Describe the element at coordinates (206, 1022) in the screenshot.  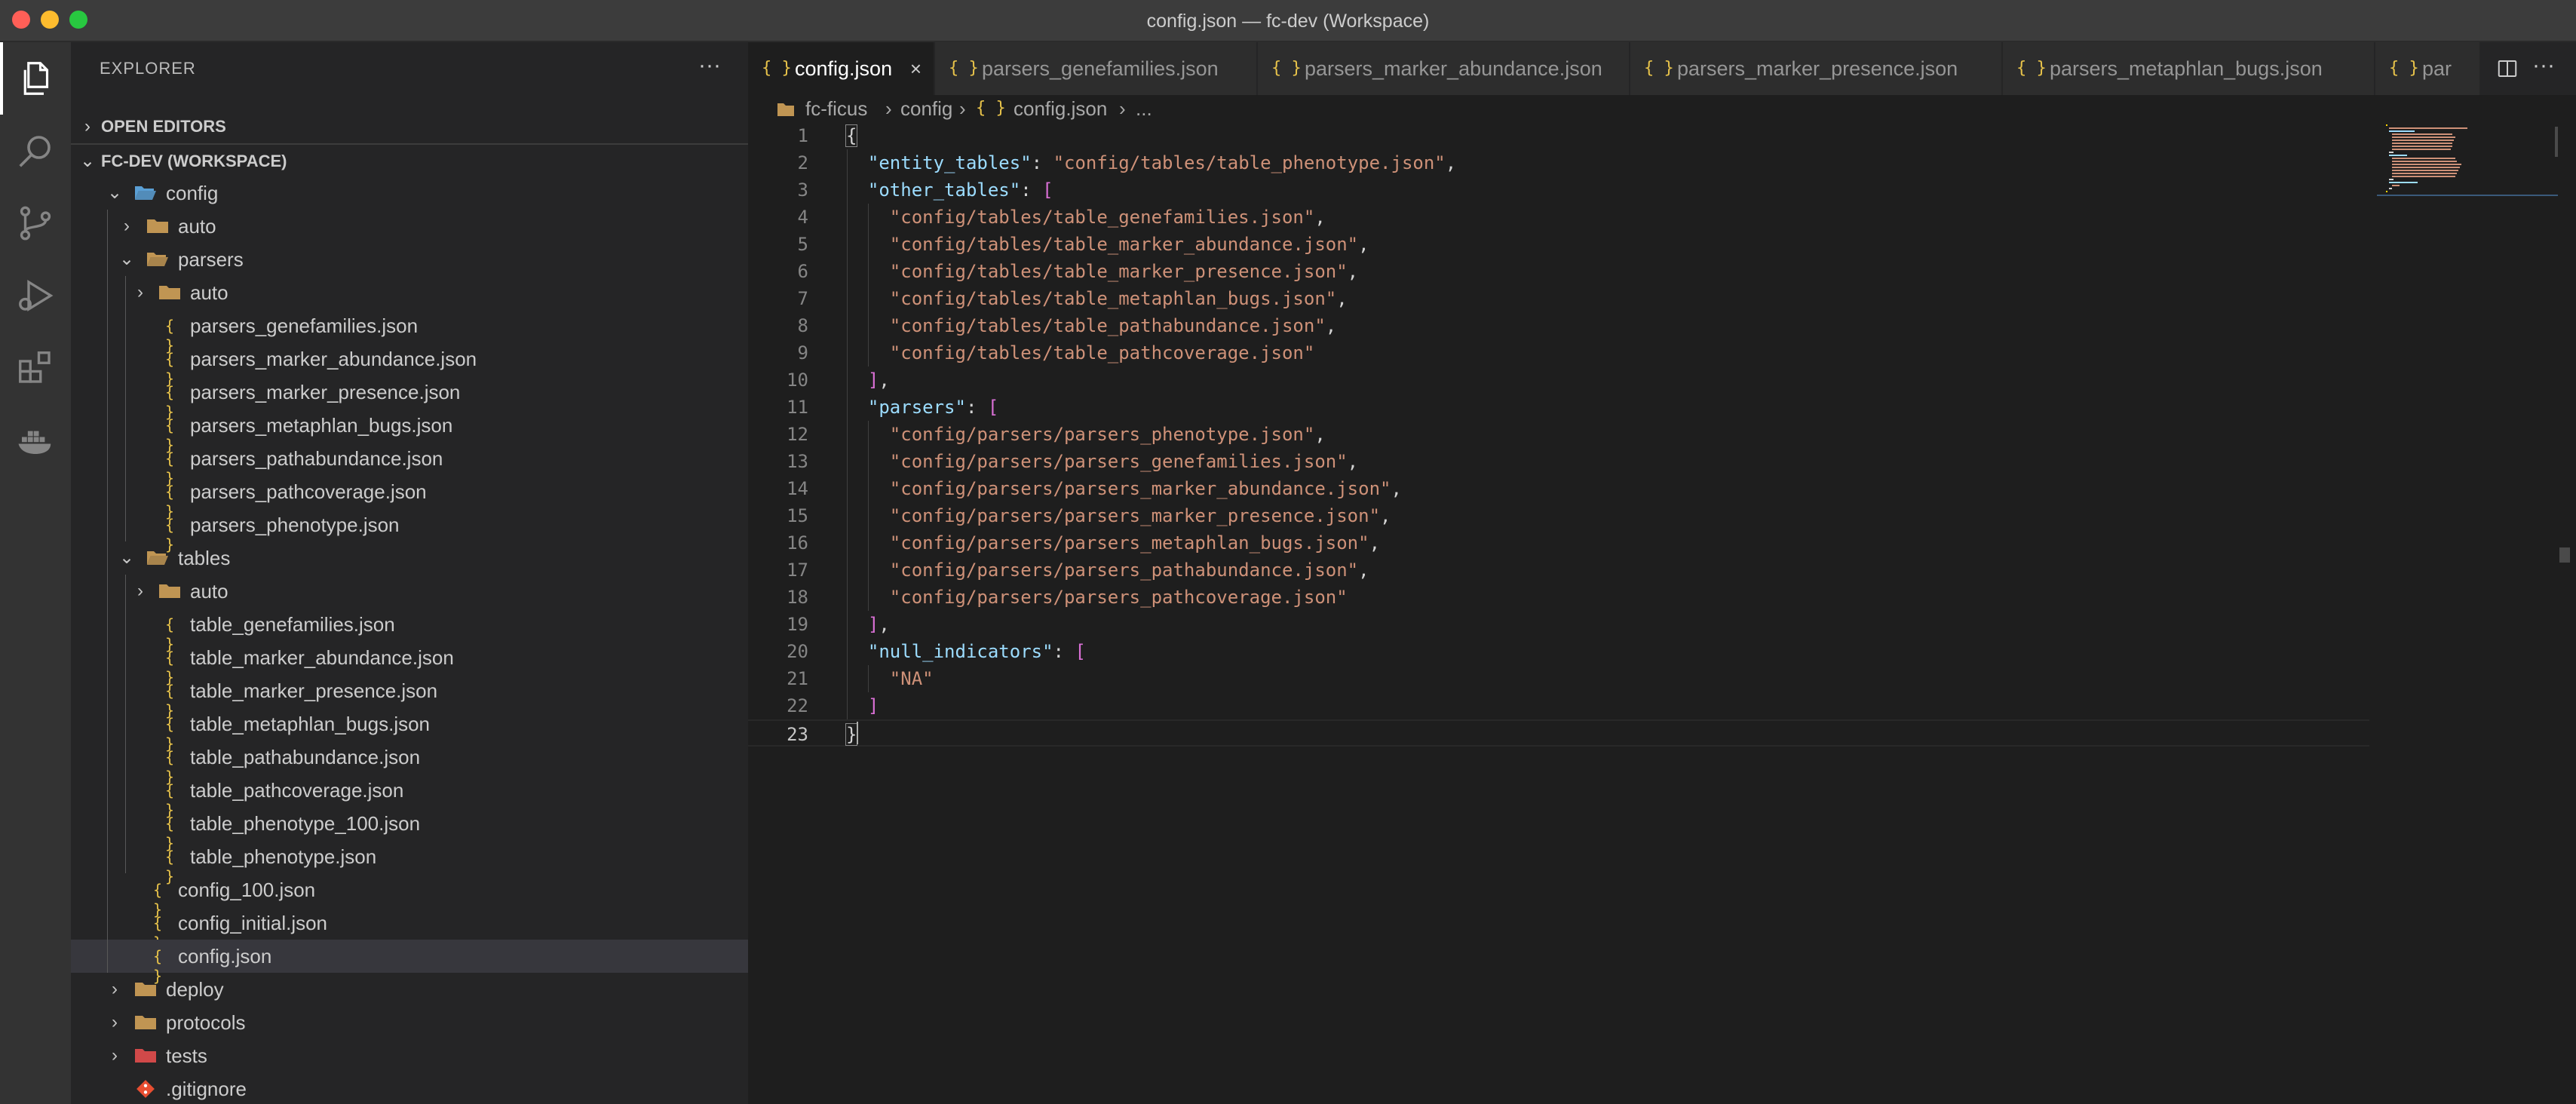
I see `tree-item-label: protocols` at that location.